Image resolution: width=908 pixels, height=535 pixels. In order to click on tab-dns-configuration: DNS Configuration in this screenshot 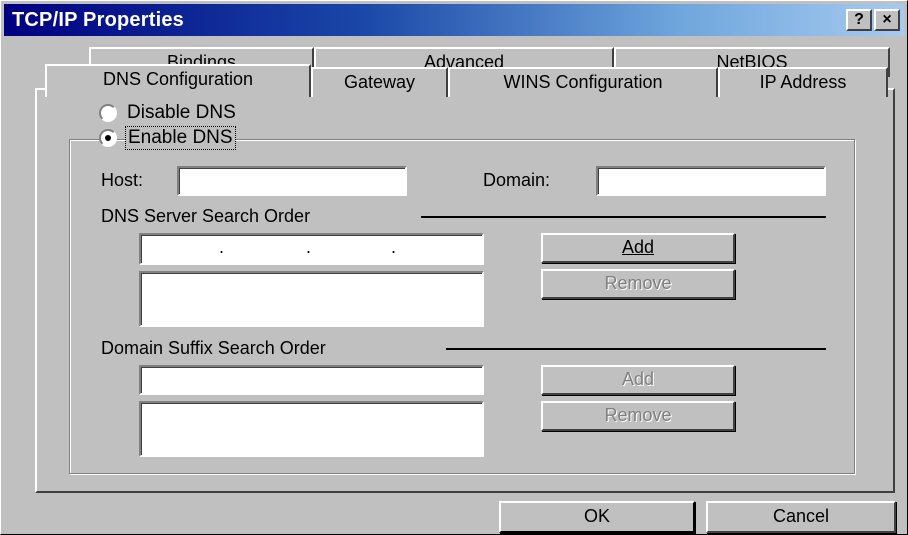, I will do `click(178, 80)`.